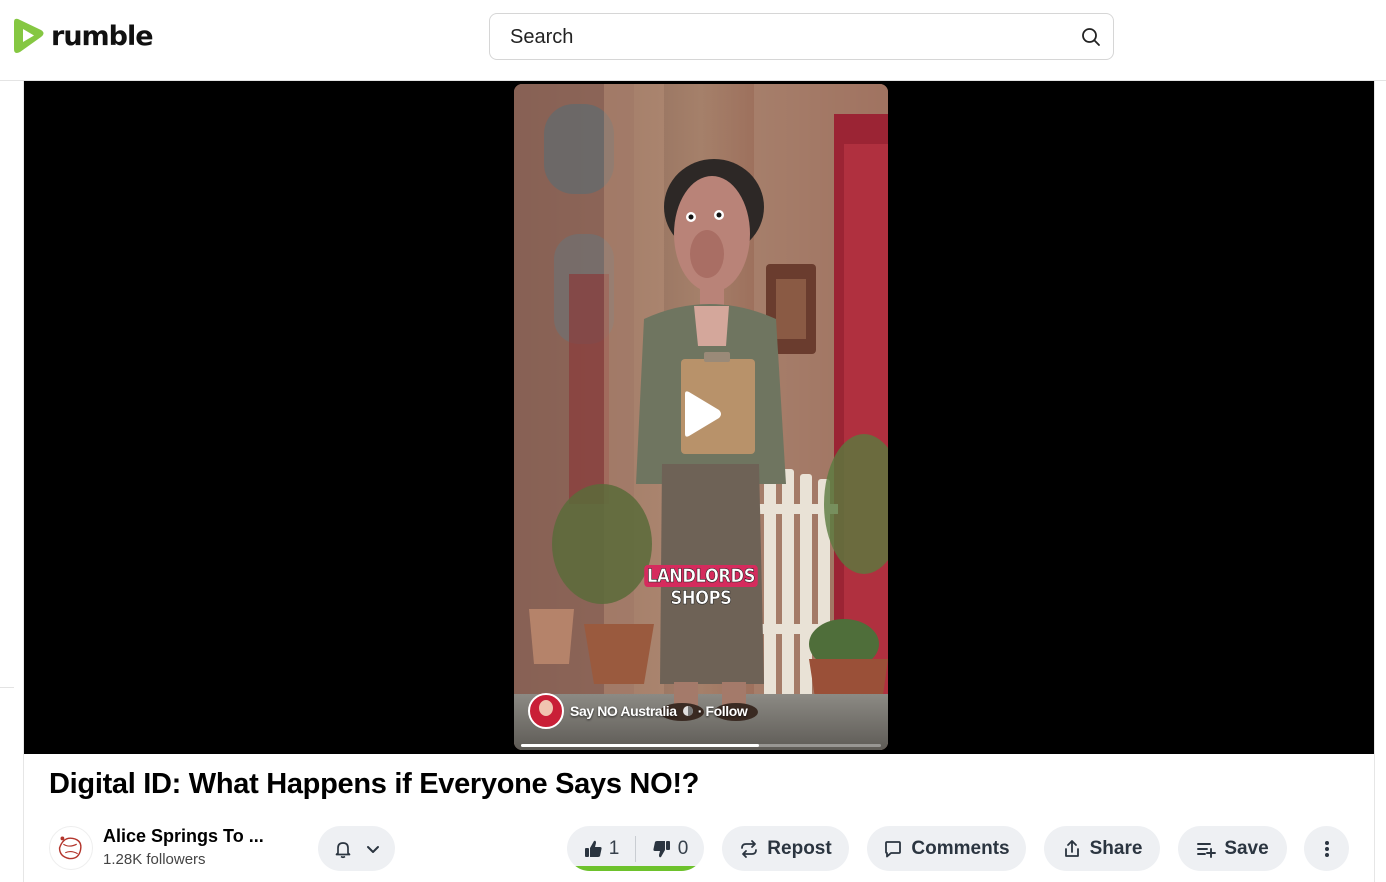  What do you see at coordinates (1091, 37) in the screenshot?
I see `search-icon` at bounding box center [1091, 37].